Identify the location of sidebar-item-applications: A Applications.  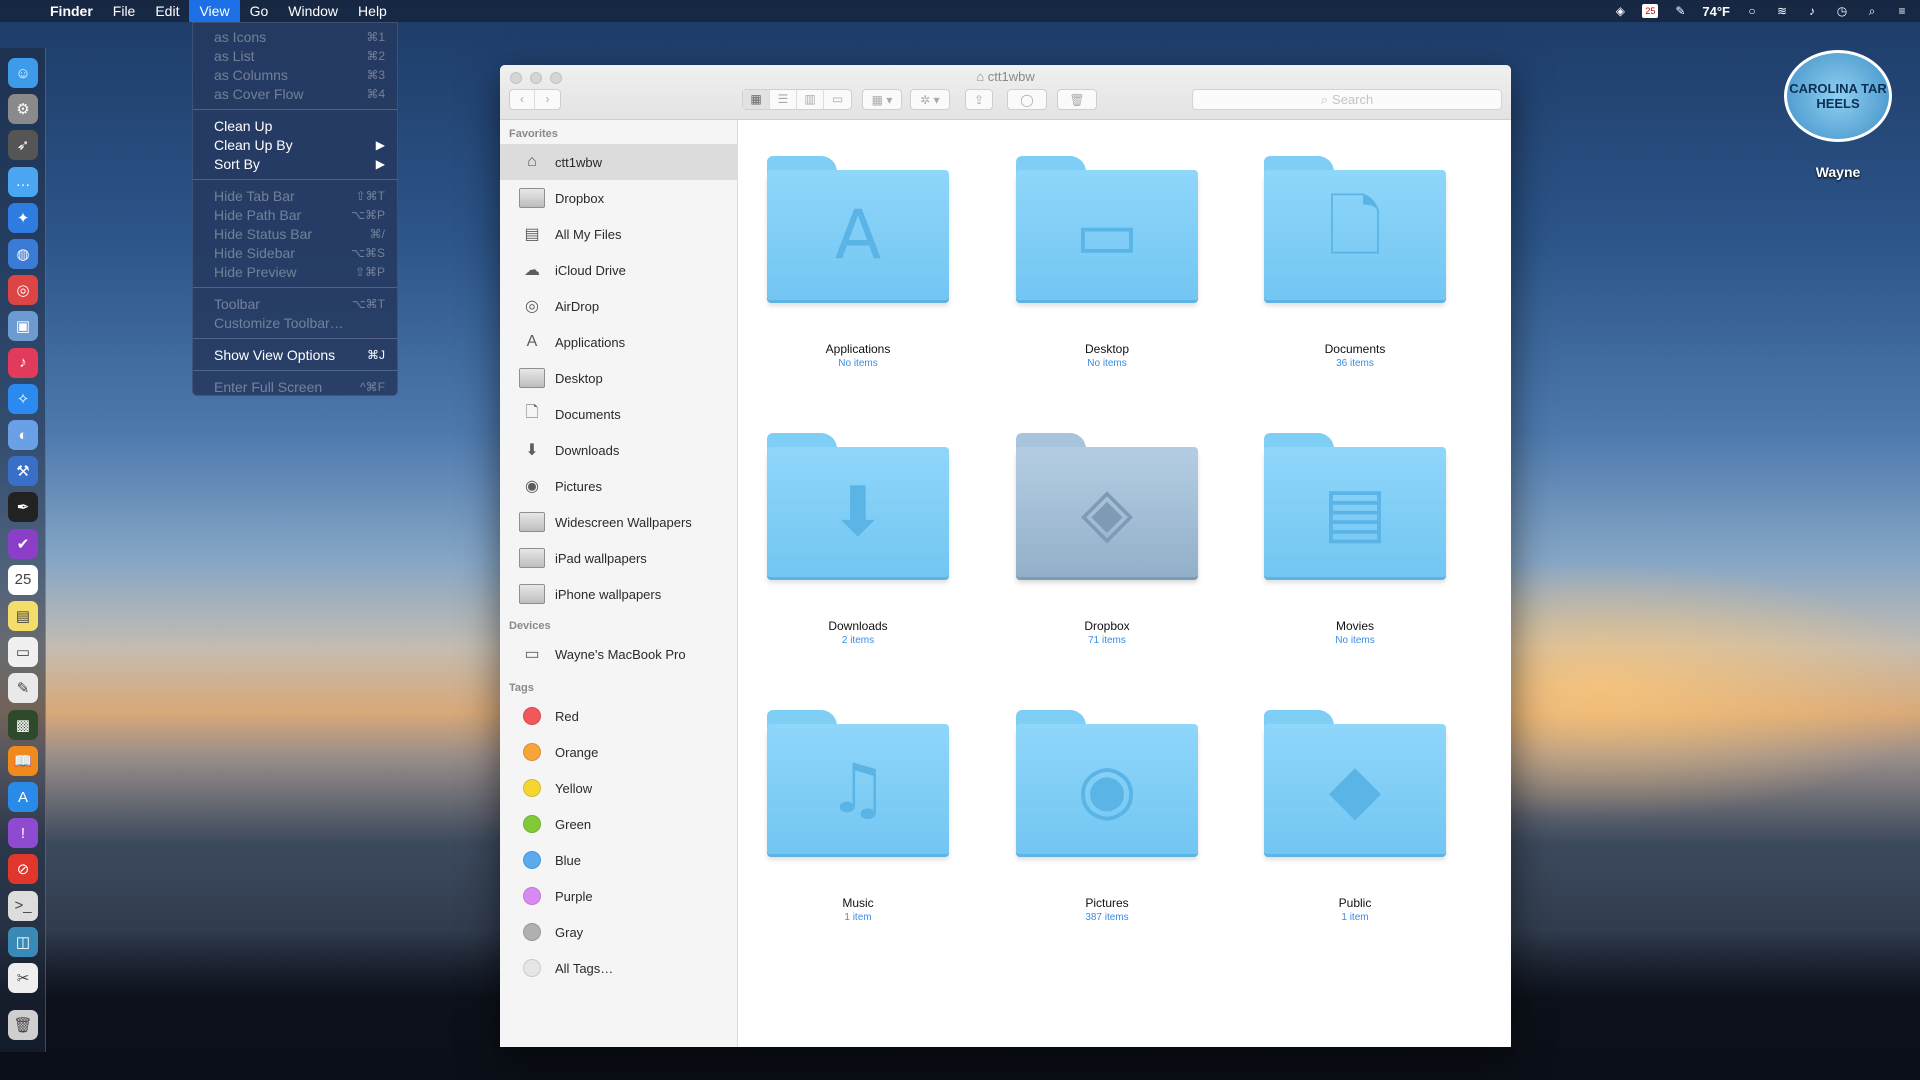
(618, 342).